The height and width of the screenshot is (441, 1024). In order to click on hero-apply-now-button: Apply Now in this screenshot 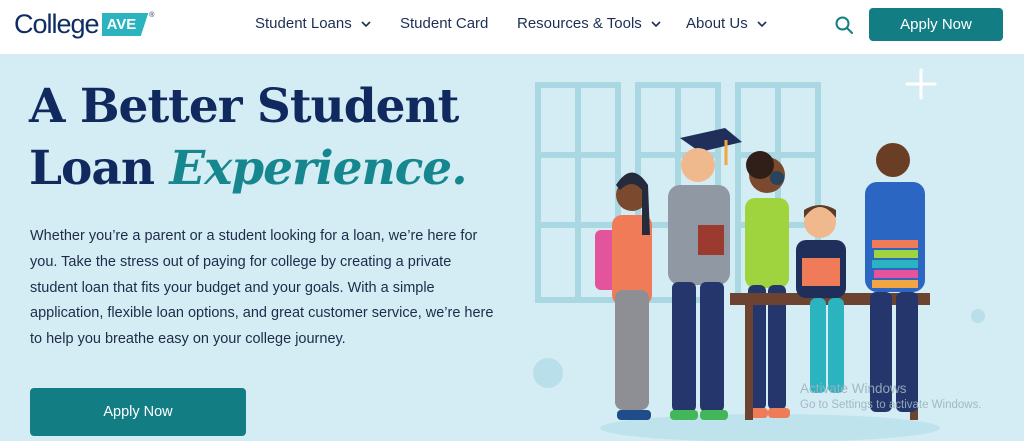, I will do `click(138, 412)`.